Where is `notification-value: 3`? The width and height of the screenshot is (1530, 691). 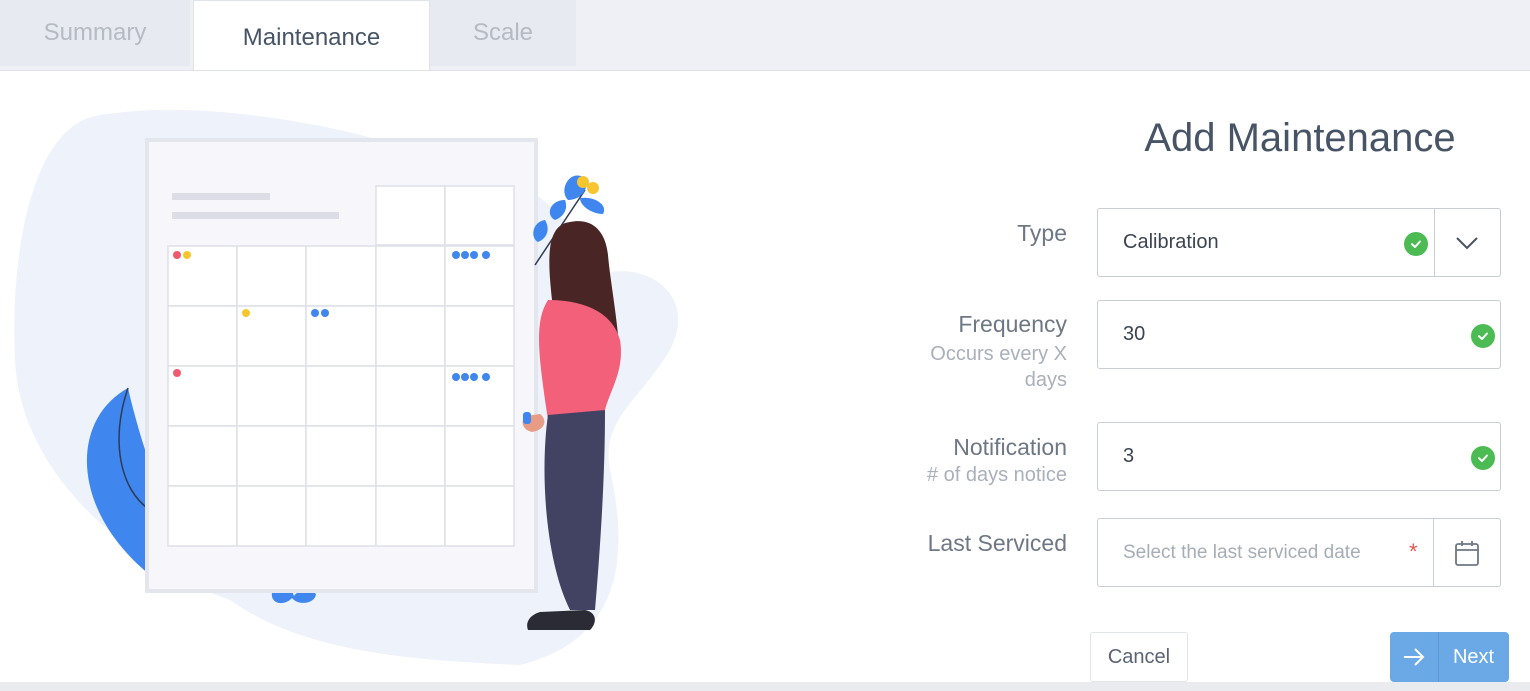
notification-value: 3 is located at coordinates (1129, 456).